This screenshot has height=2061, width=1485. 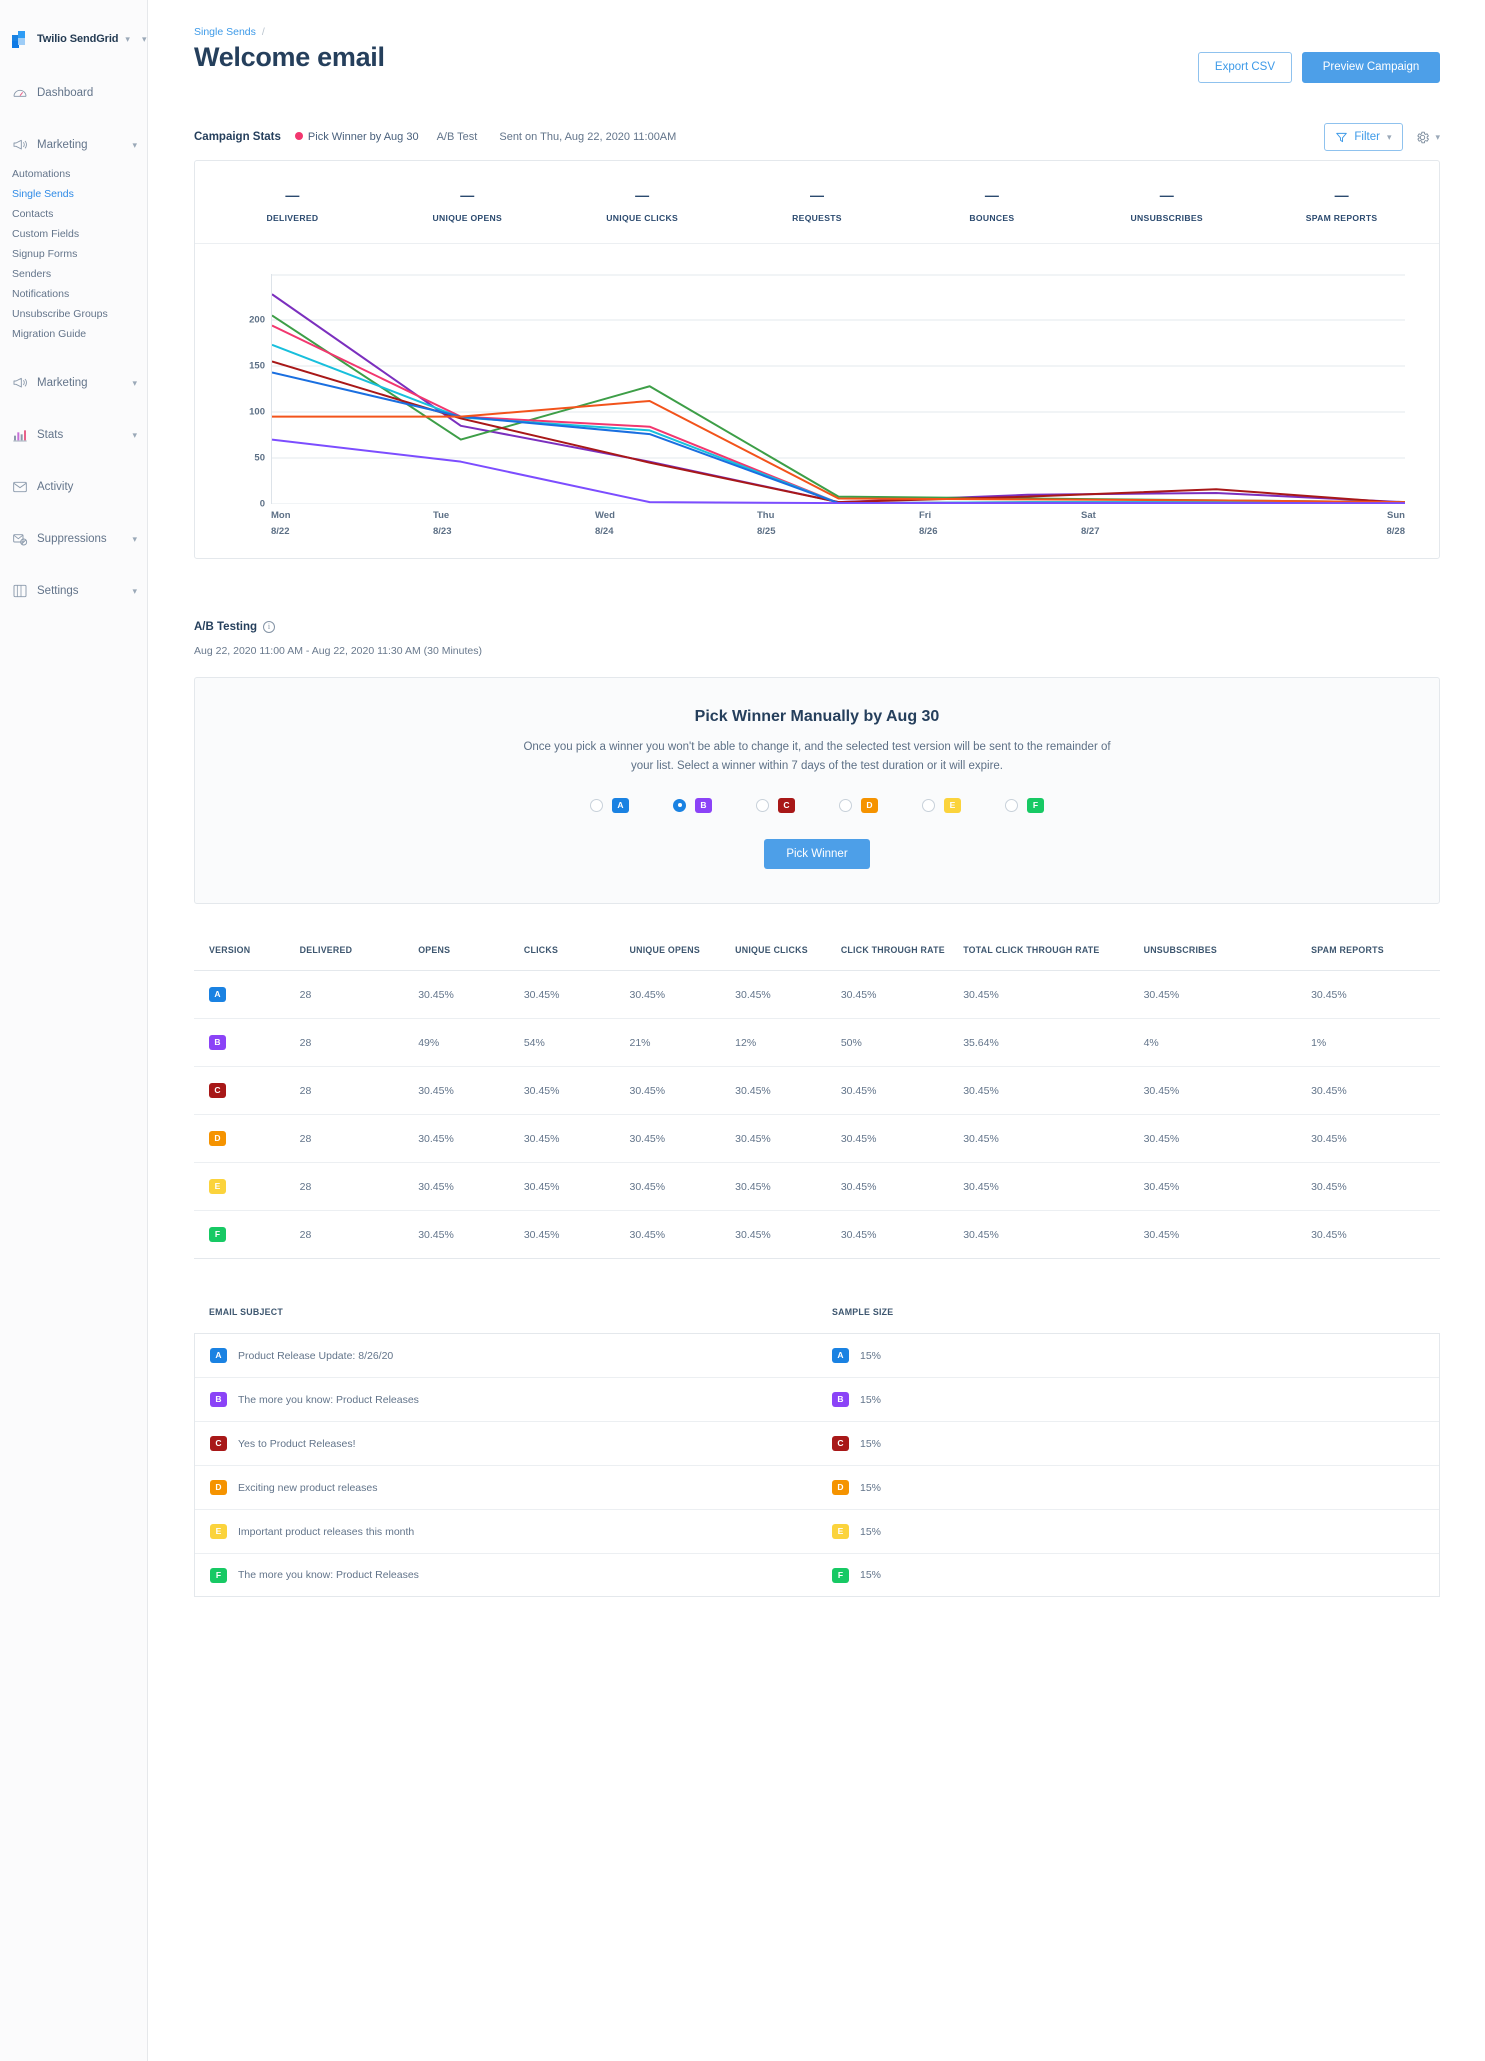 What do you see at coordinates (1128, 1487) in the screenshot?
I see `sample-size-row: D 15%` at bounding box center [1128, 1487].